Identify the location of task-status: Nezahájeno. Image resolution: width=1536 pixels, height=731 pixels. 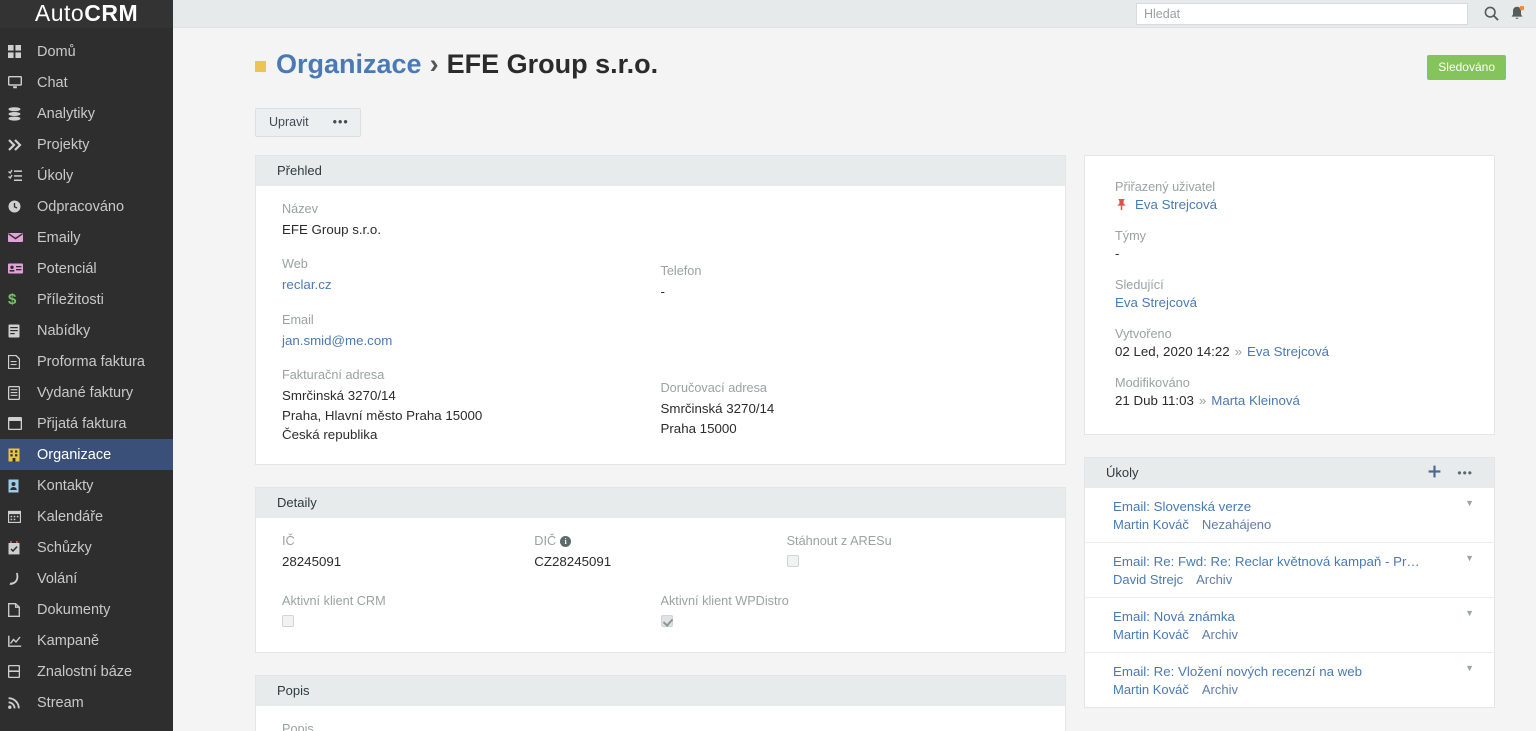
(1236, 524).